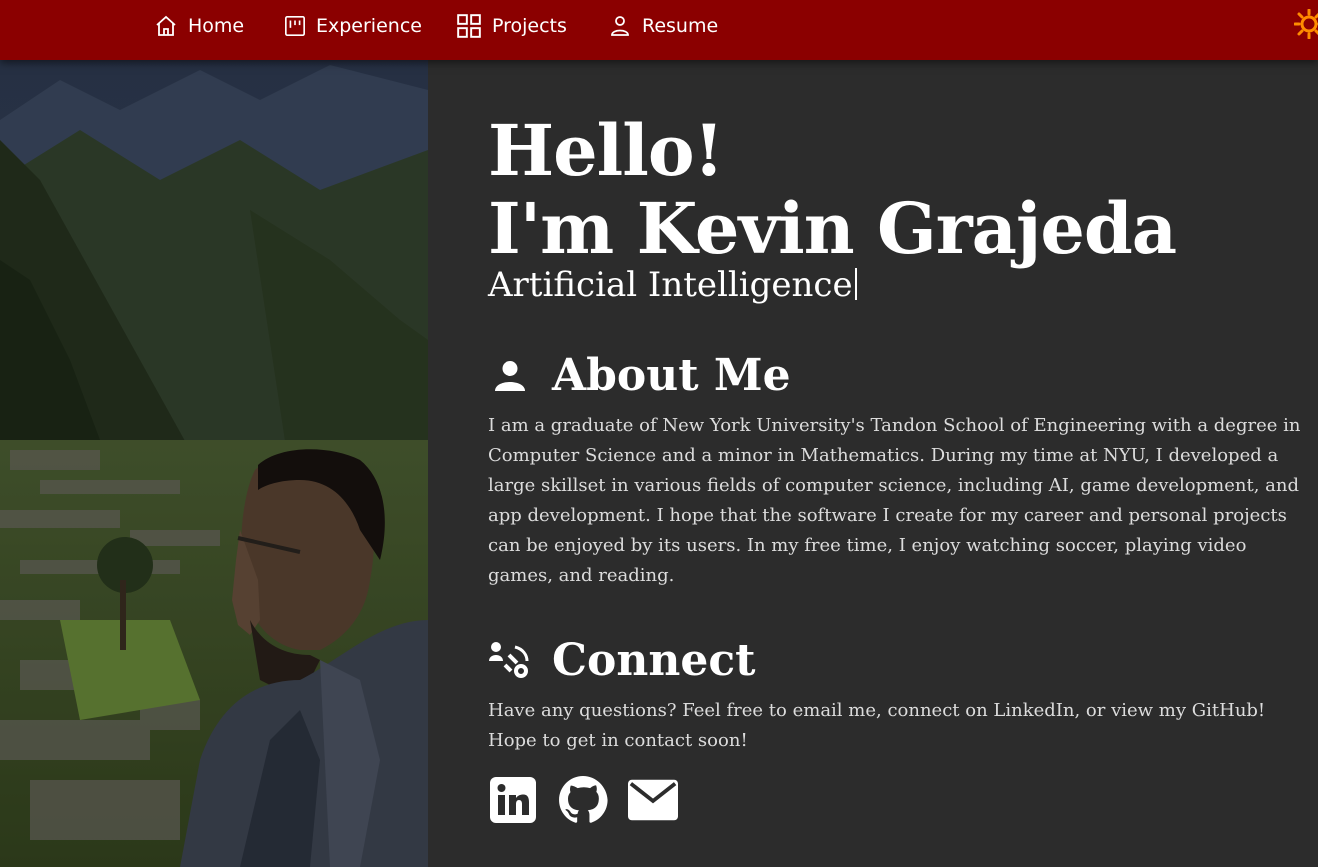 This screenshot has width=1318, height=867. Describe the element at coordinates (510, 661) in the screenshot. I see `connect-icon` at that location.